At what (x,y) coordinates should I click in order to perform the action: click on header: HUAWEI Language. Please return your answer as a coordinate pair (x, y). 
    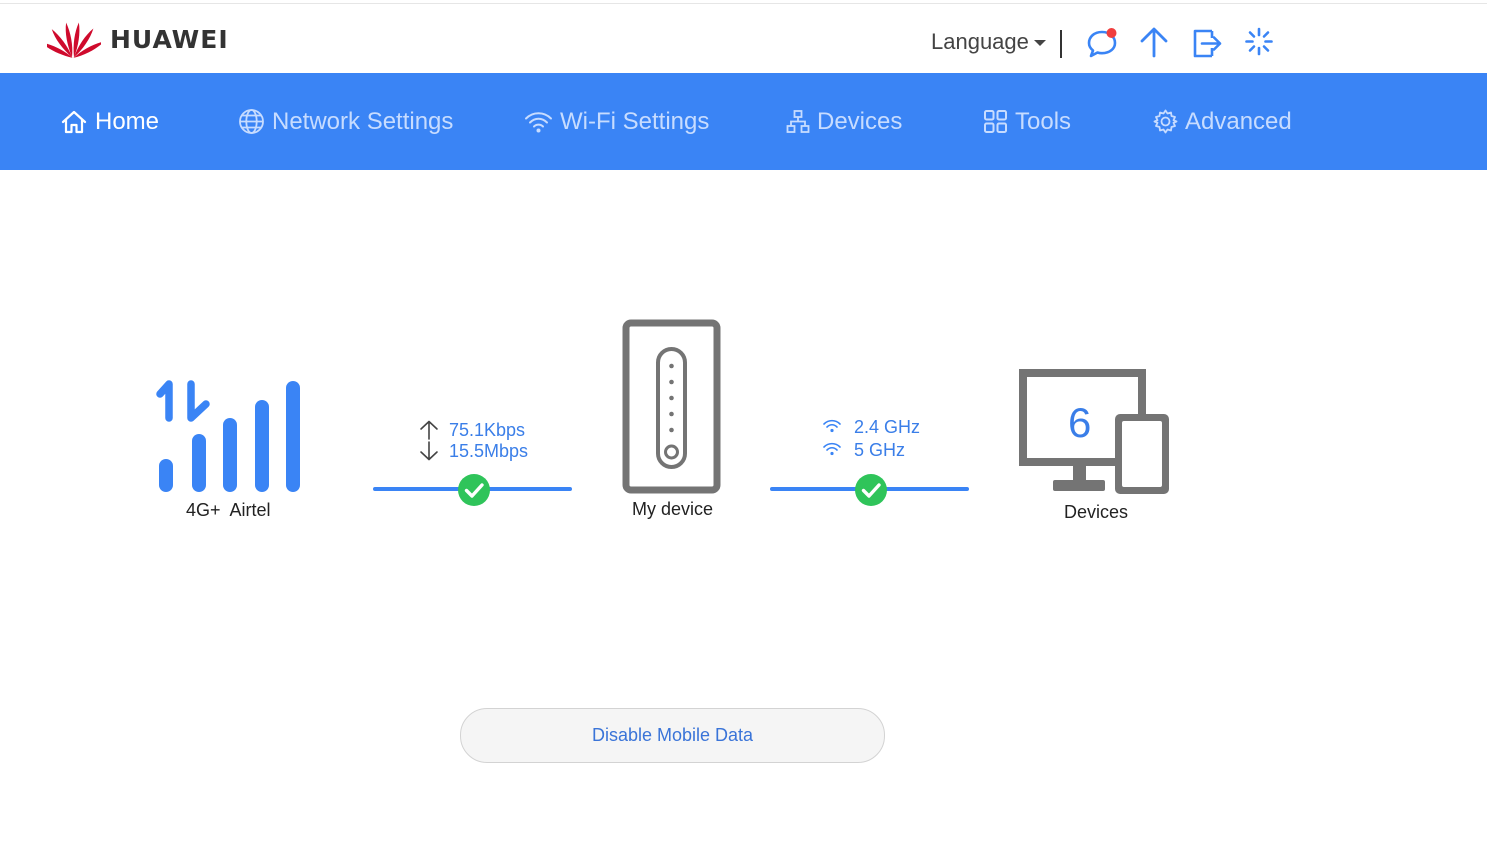
    Looking at the image, I should click on (743, 38).